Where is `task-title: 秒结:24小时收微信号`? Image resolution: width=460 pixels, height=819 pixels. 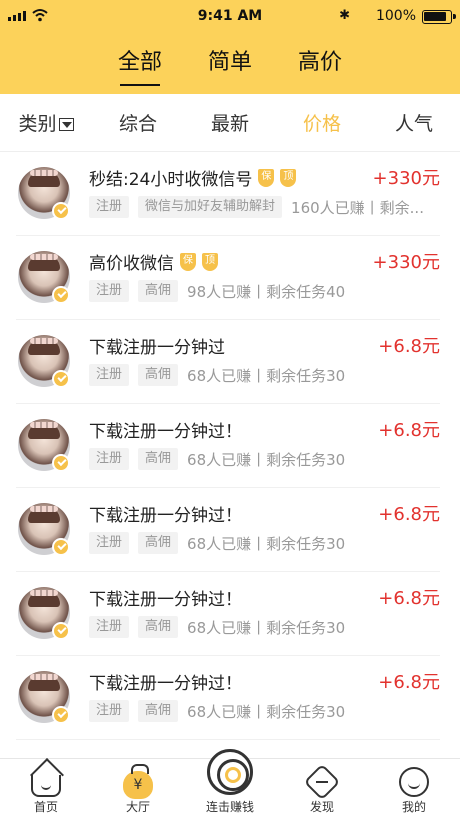
task-title: 秒结:24小时收微信号 is located at coordinates (171, 180).